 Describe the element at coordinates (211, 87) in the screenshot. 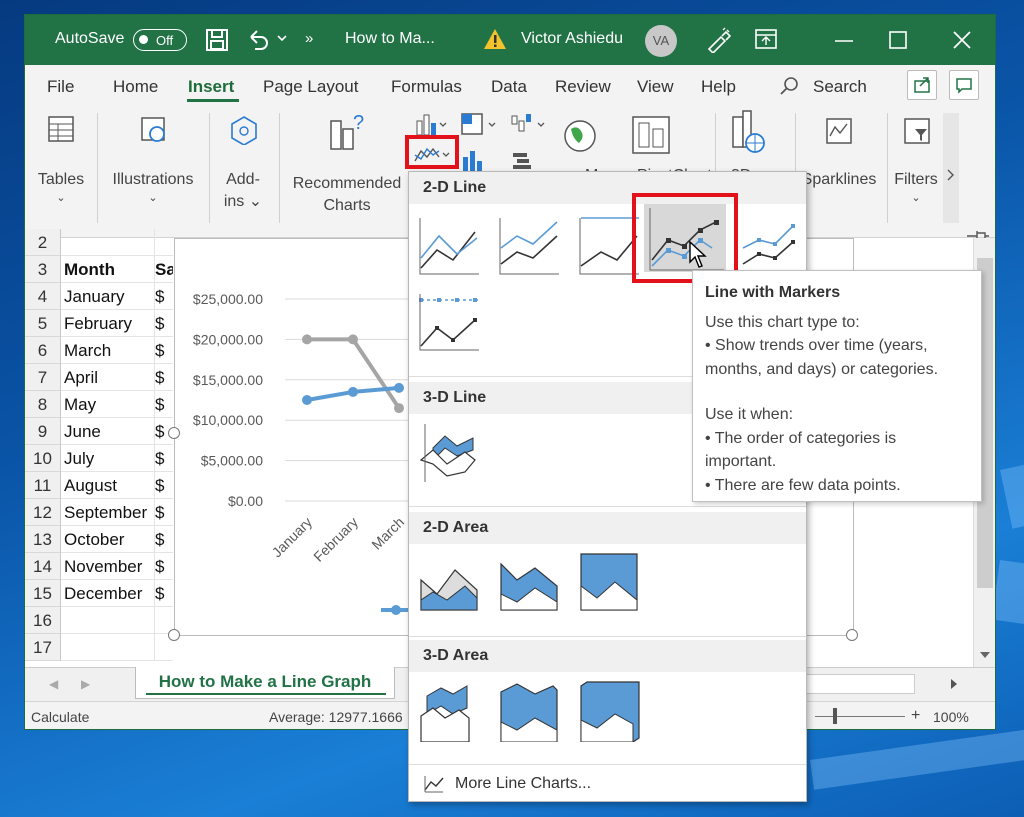

I see `tab-insert: Insert` at that location.